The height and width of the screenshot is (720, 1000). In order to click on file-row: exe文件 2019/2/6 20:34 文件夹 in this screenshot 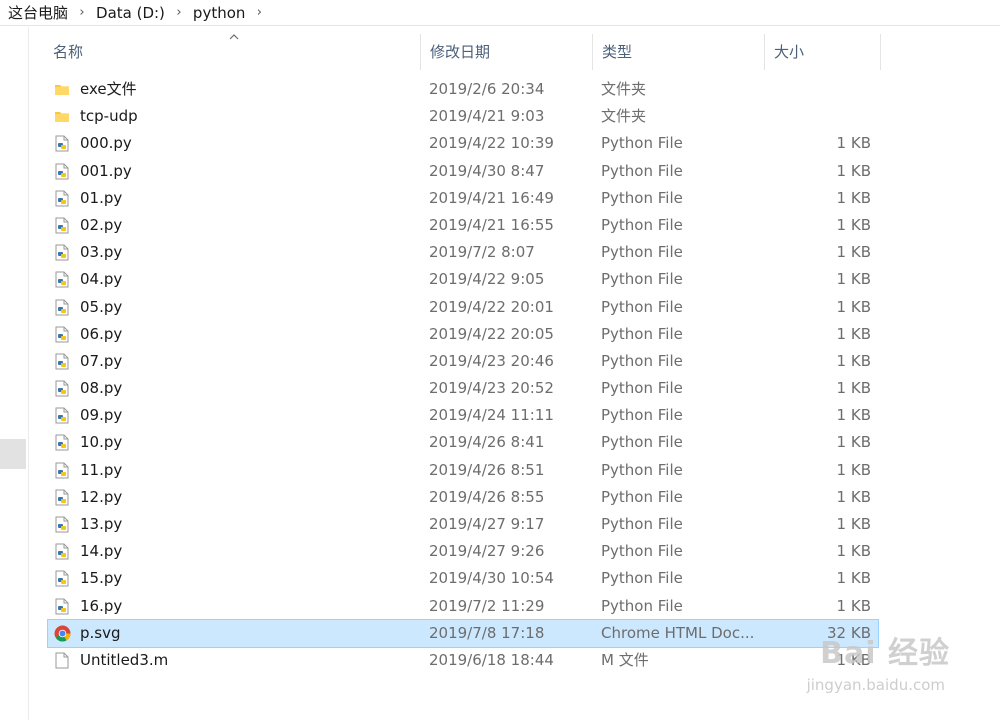, I will do `click(463, 89)`.